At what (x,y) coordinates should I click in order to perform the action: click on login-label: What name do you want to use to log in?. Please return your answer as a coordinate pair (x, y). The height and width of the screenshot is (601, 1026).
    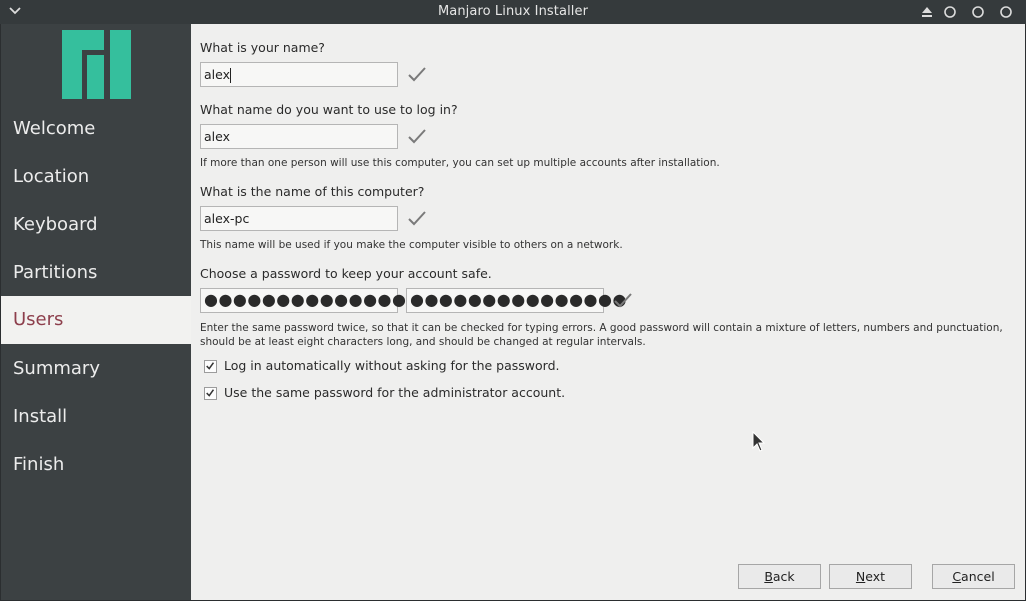
    Looking at the image, I should click on (329, 109).